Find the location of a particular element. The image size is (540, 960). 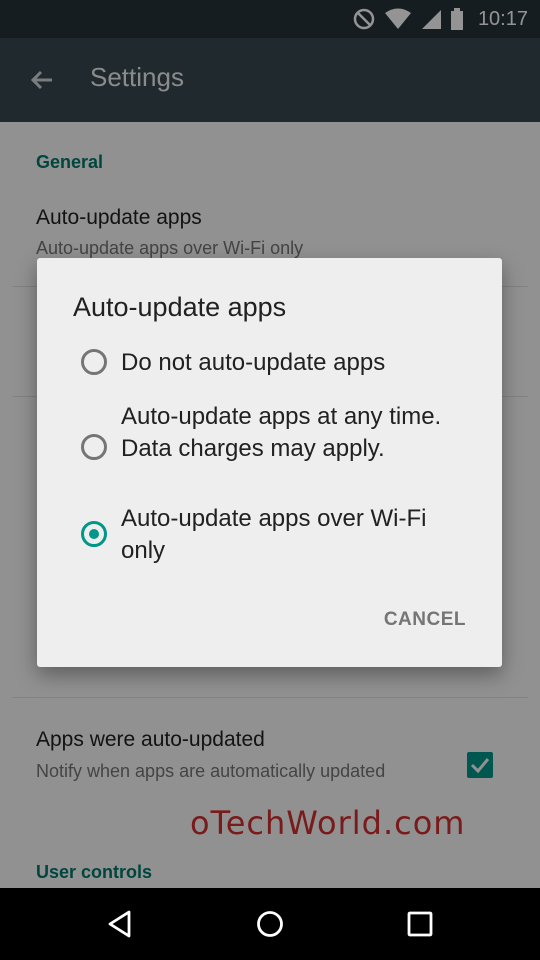

option-wifi-only: Auto-update apps over Wi-Fi only is located at coordinates (281, 535).